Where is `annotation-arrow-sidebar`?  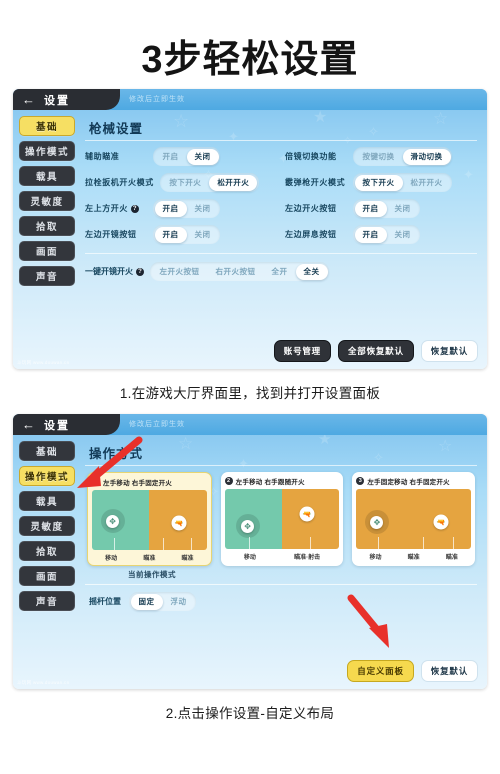 annotation-arrow-sidebar is located at coordinates (108, 463).